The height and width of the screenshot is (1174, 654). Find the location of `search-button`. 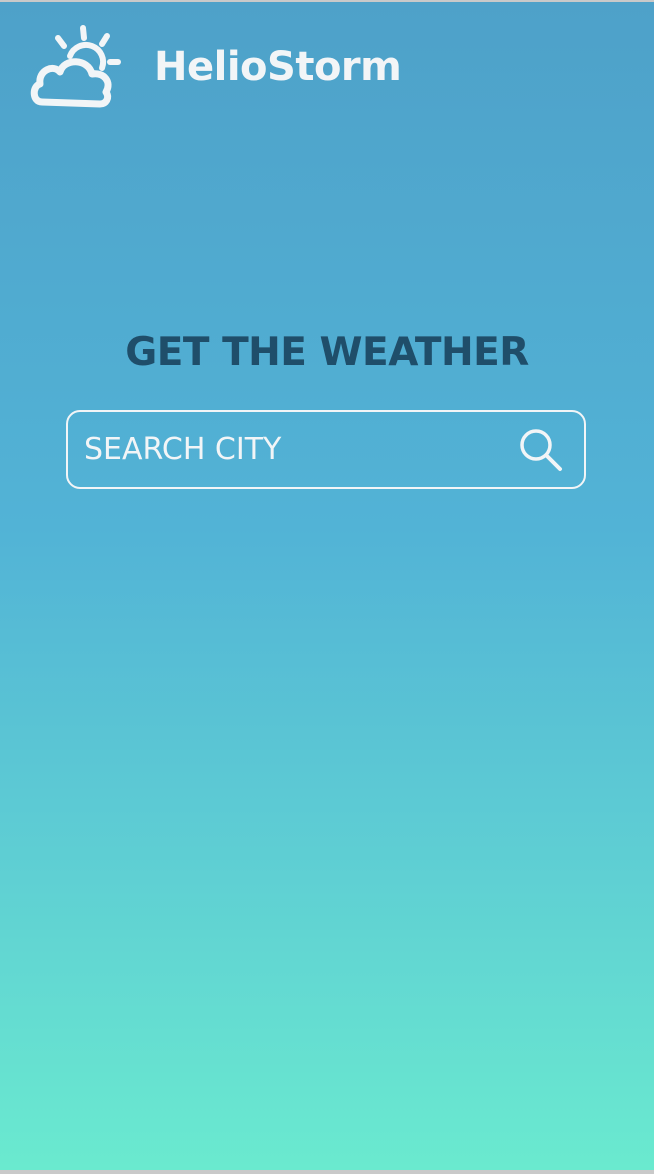

search-button is located at coordinates (541, 449).